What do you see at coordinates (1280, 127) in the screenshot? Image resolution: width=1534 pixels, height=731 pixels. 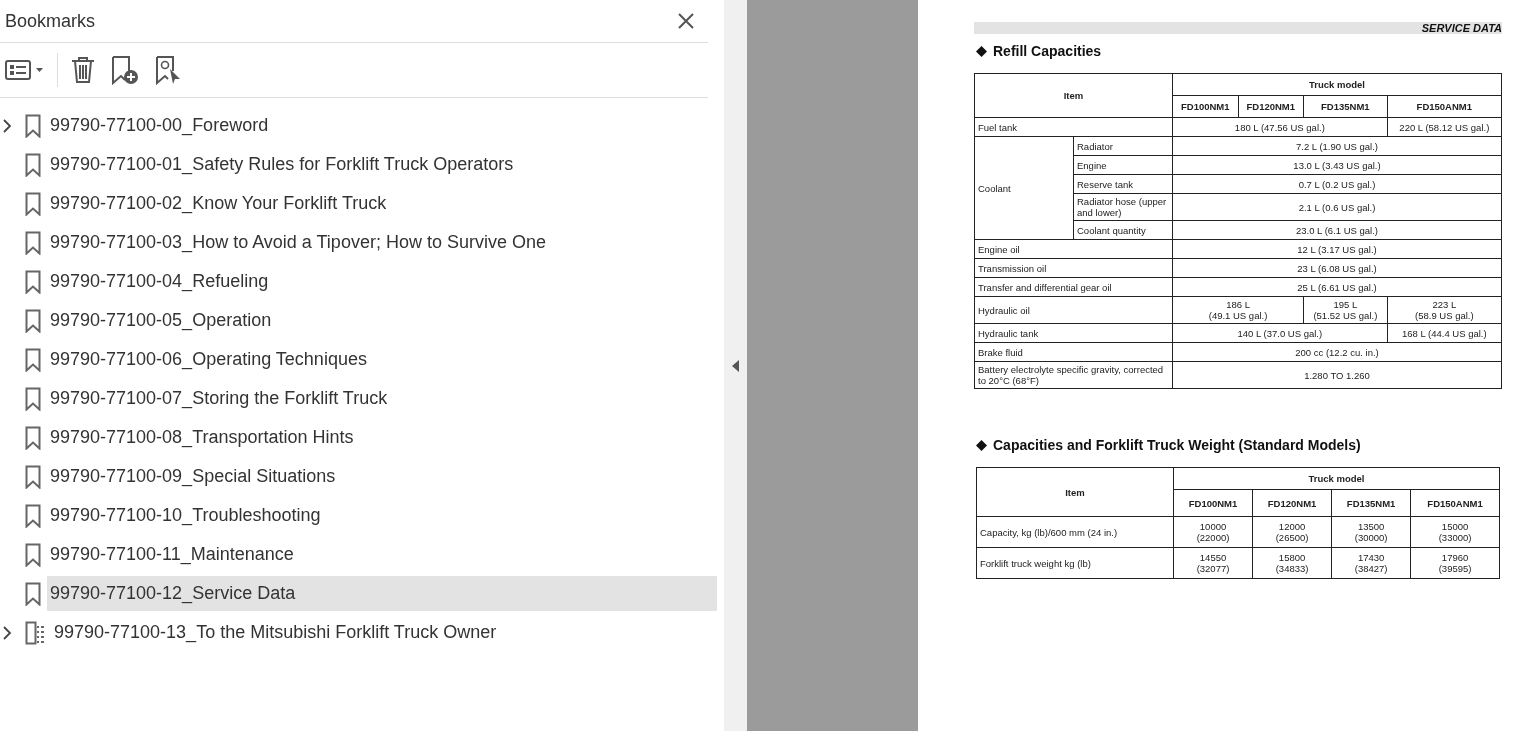 I see `table-cell: 180 L (47.56 US gal.)` at bounding box center [1280, 127].